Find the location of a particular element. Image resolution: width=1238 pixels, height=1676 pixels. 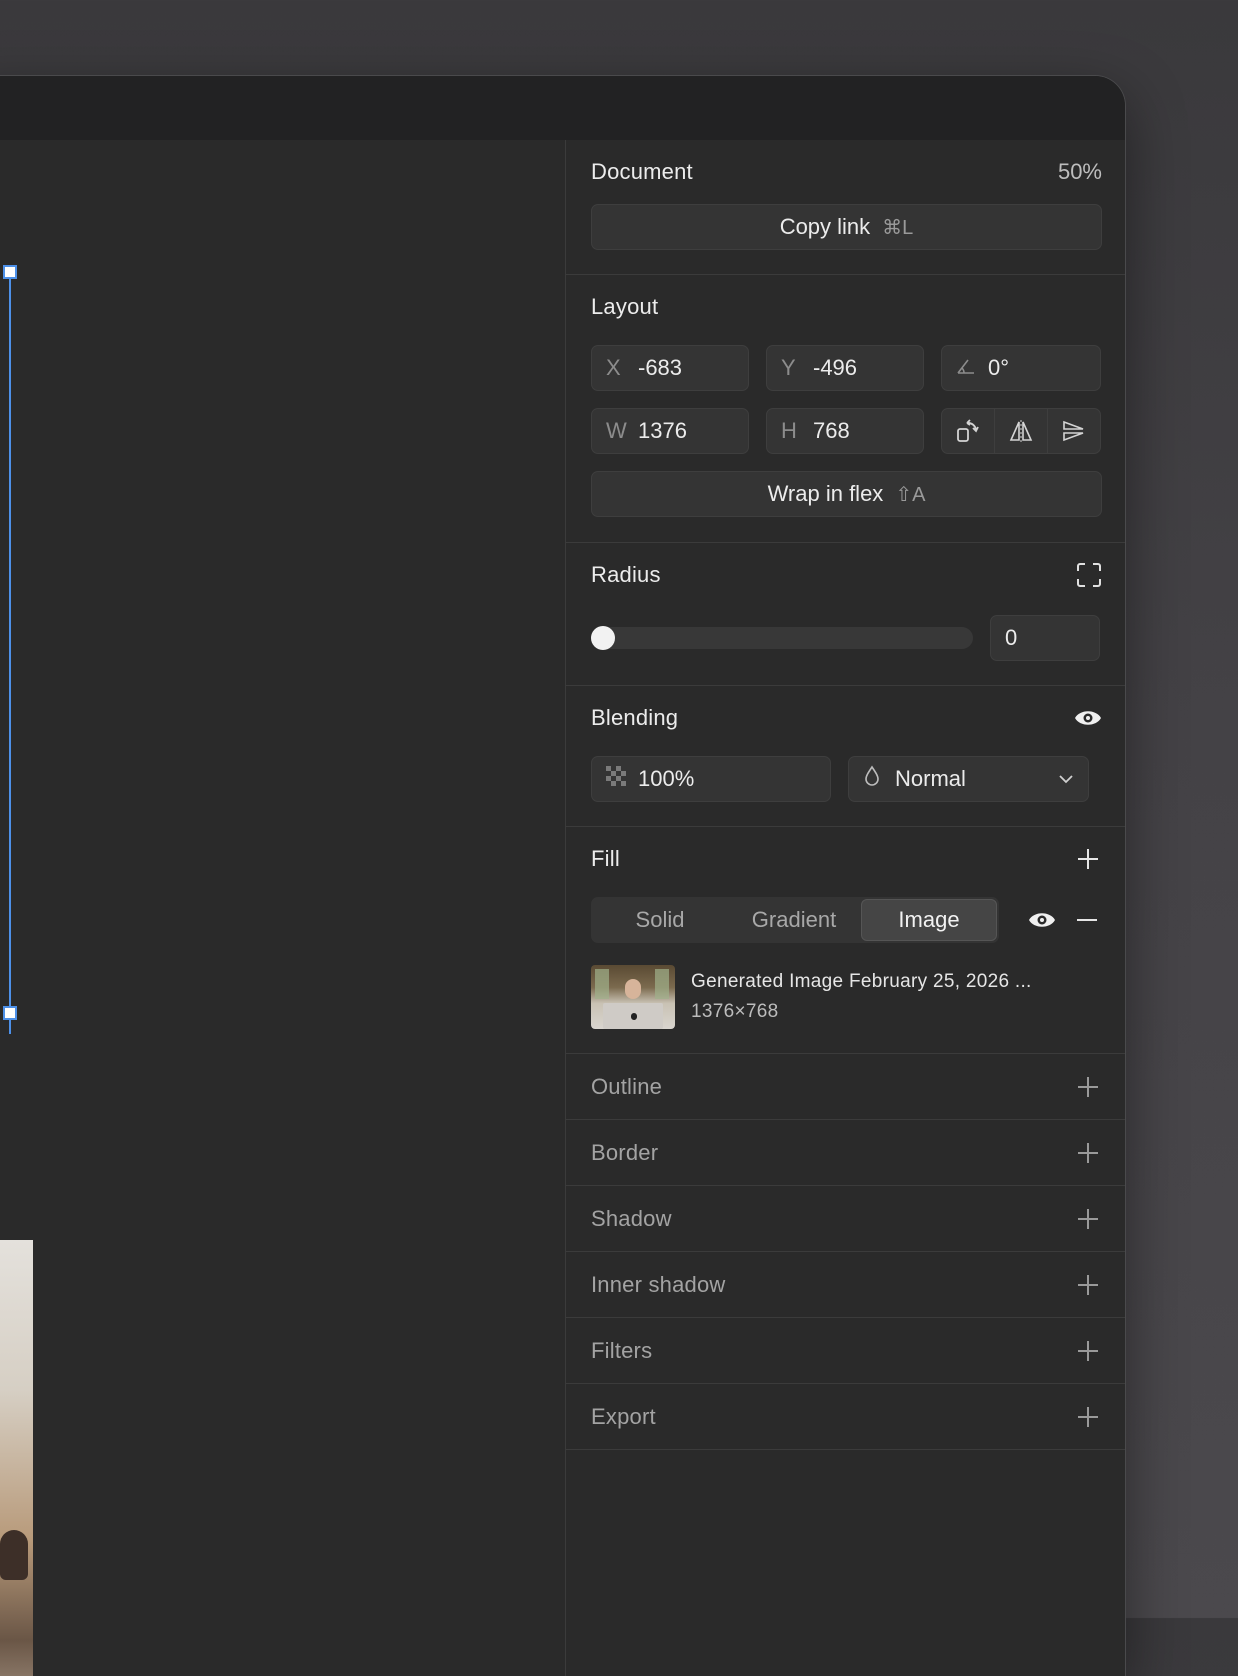

flip-vertical-button is located at coordinates (1074, 431).